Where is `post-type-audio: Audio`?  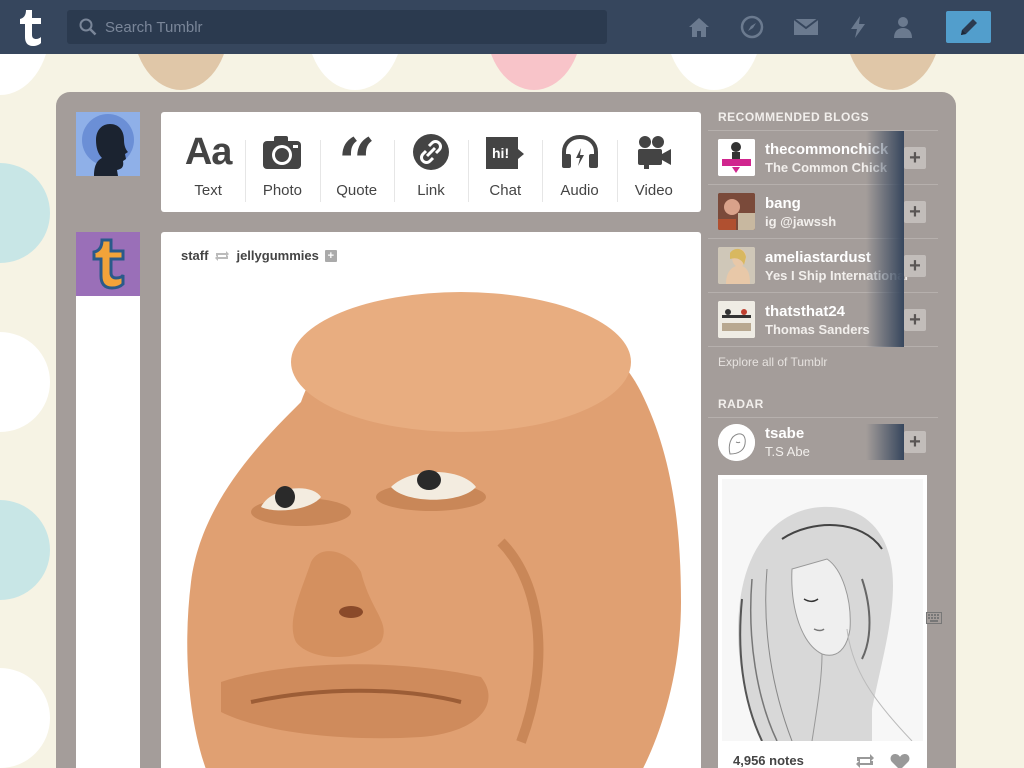 post-type-audio: Audio is located at coordinates (579, 163).